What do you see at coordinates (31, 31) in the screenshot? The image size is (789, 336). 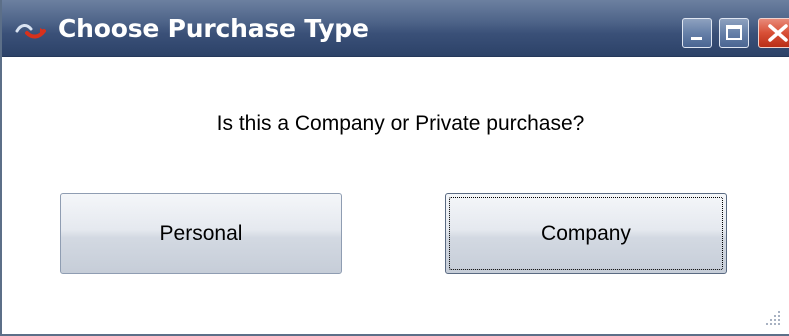 I see `app-logo-icon` at bounding box center [31, 31].